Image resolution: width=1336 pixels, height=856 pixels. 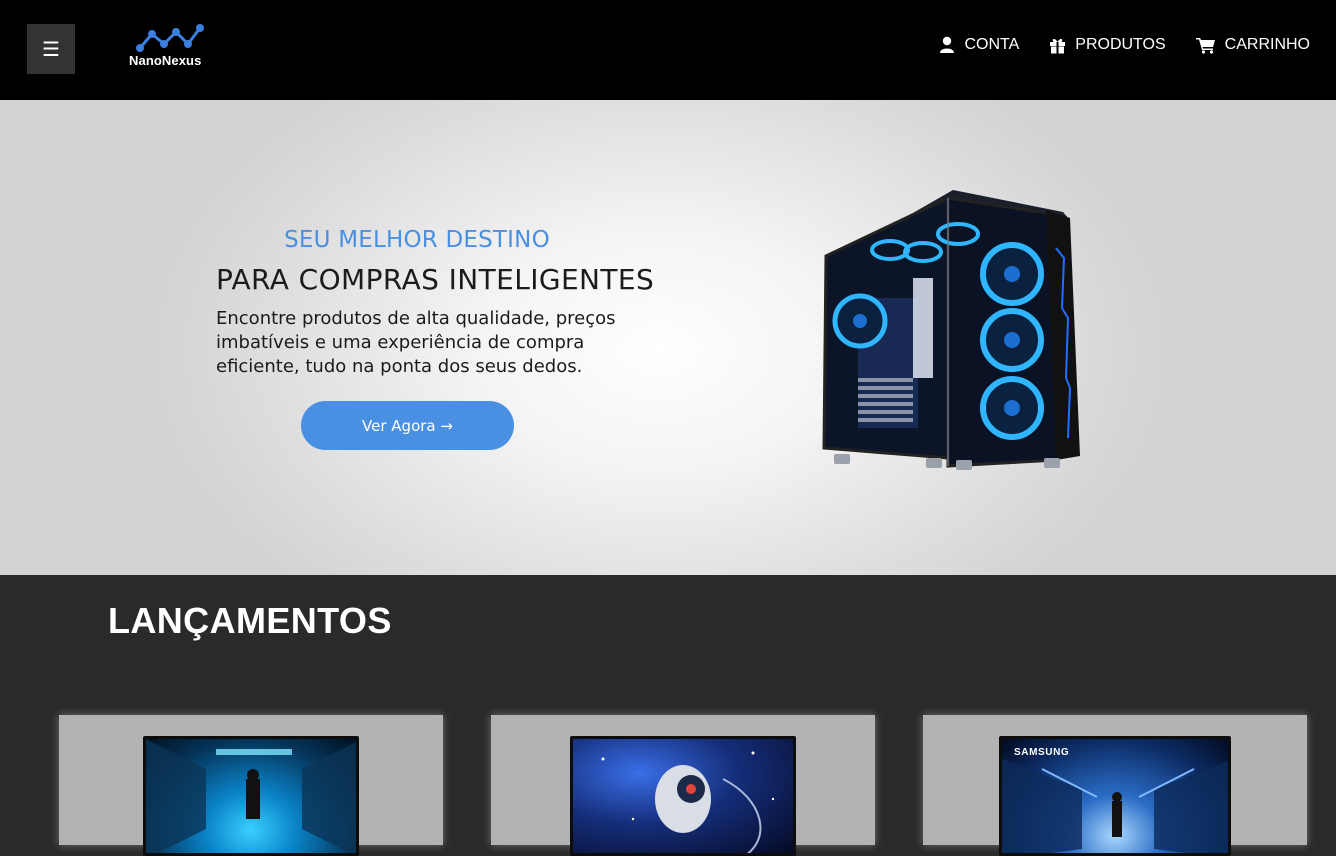 I want to click on ver-agora-button: Ver Agora →, so click(x=407, y=425).